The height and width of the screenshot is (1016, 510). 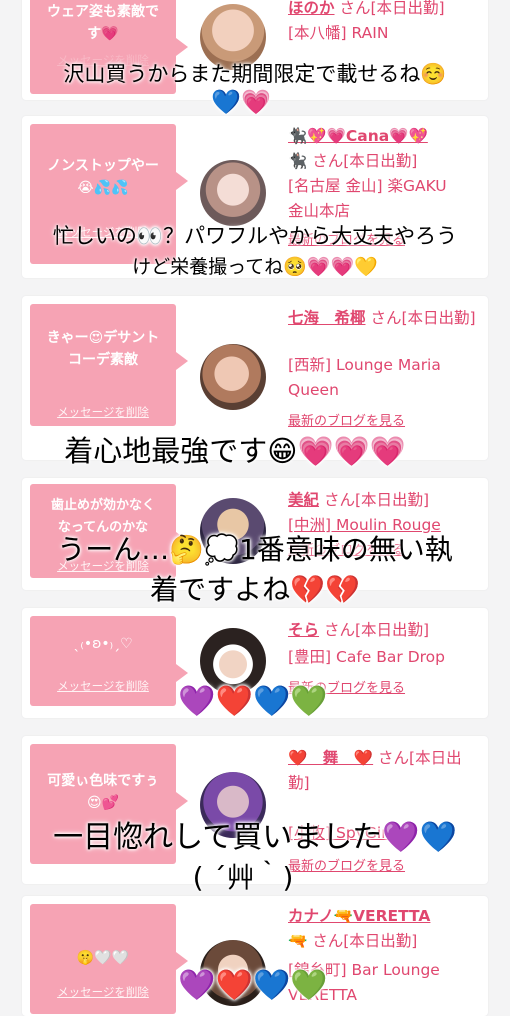 What do you see at coordinates (330, 758) in the screenshot?
I see `cast-name-link: ❤️ 舞 ❤️` at bounding box center [330, 758].